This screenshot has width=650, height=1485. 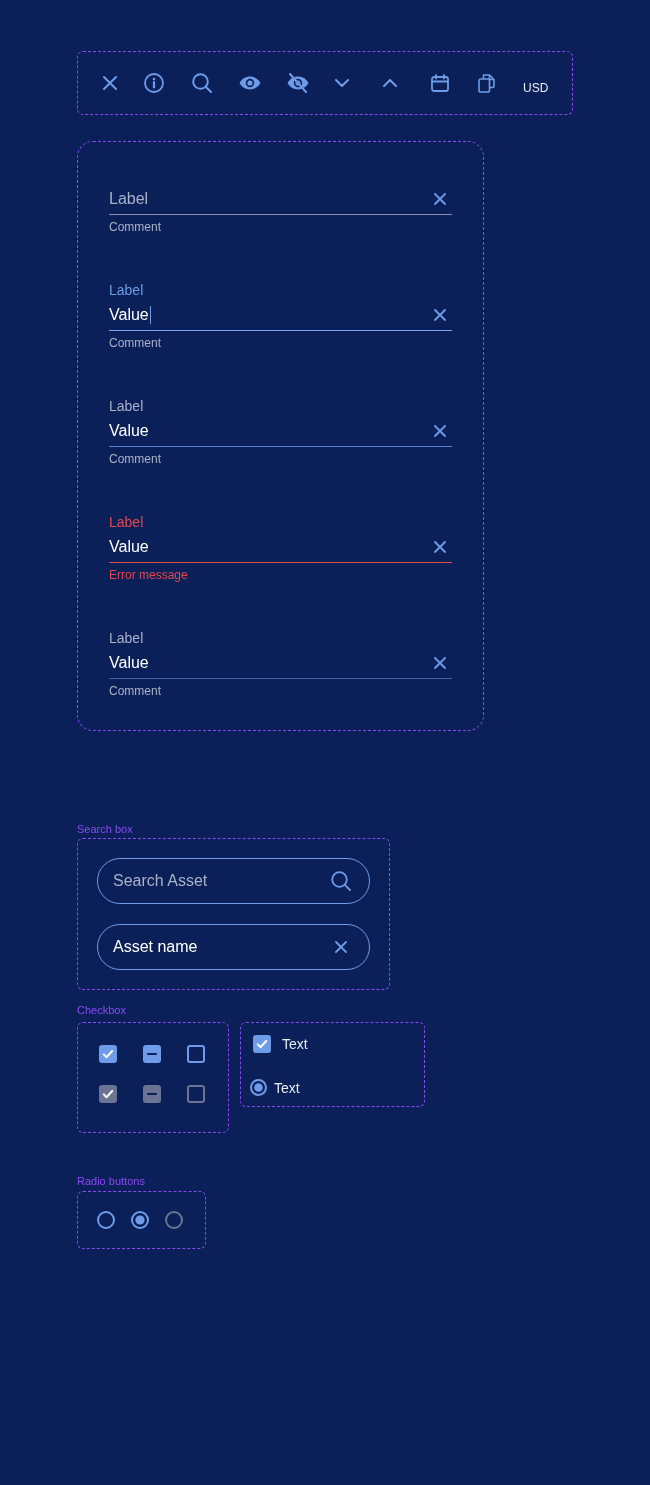 I want to click on calendar-icon, so click(x=440, y=83).